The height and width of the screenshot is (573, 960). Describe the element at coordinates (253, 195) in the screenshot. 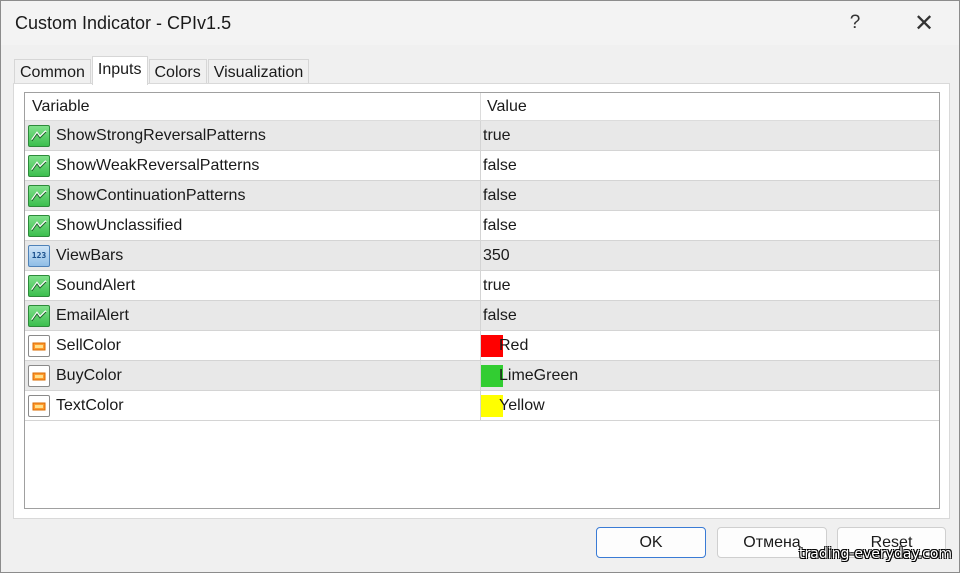

I see `variable-cell: ShowContinuationPatterns` at that location.